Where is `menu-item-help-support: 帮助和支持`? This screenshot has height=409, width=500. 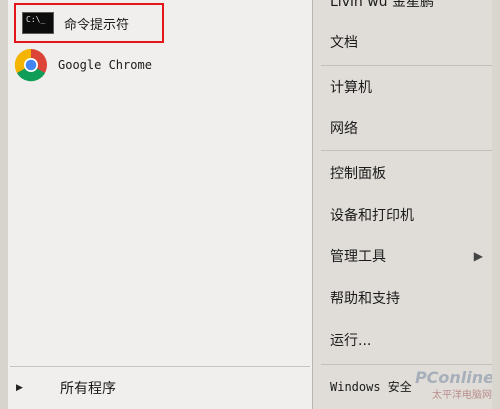
menu-item-help-support: 帮助和支持 is located at coordinates (412, 298).